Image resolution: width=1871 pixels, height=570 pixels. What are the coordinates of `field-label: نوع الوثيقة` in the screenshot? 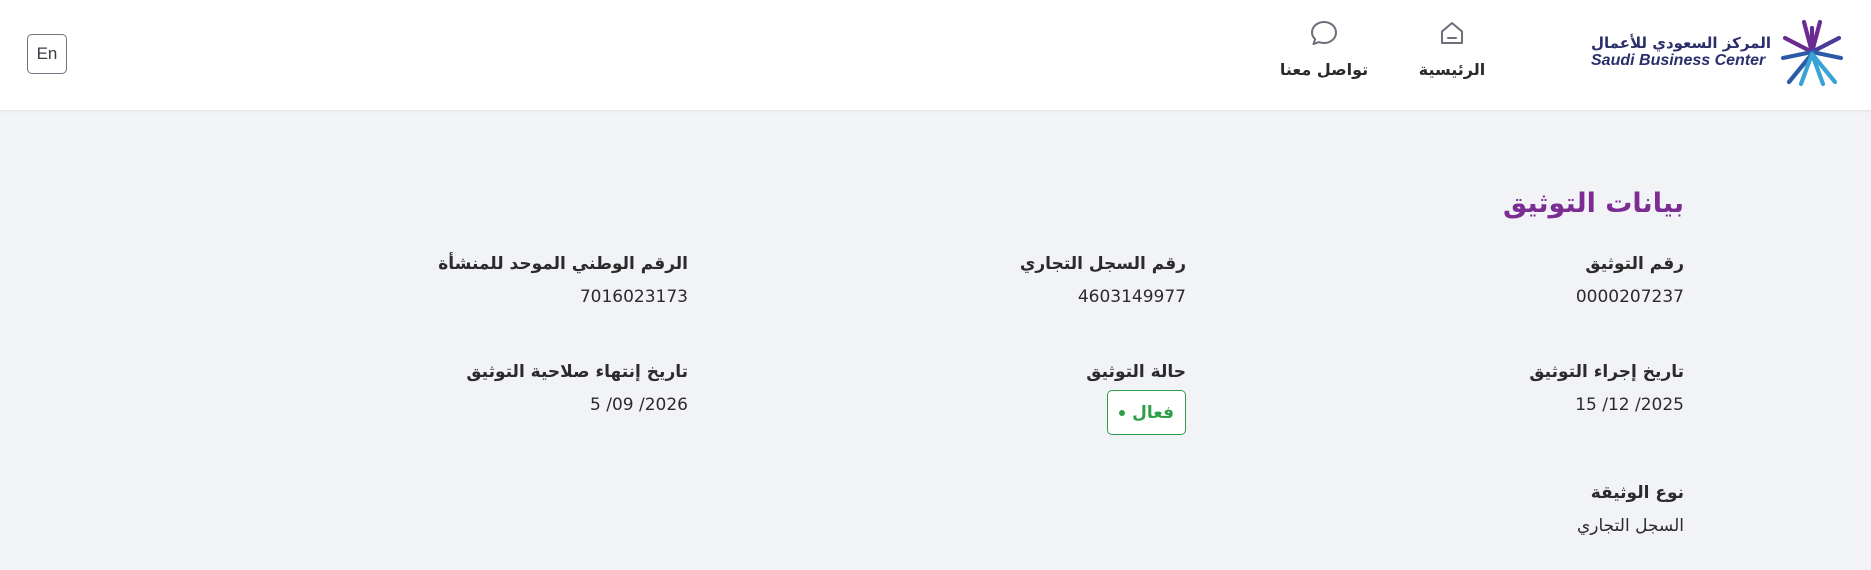 It's located at (1637, 493).